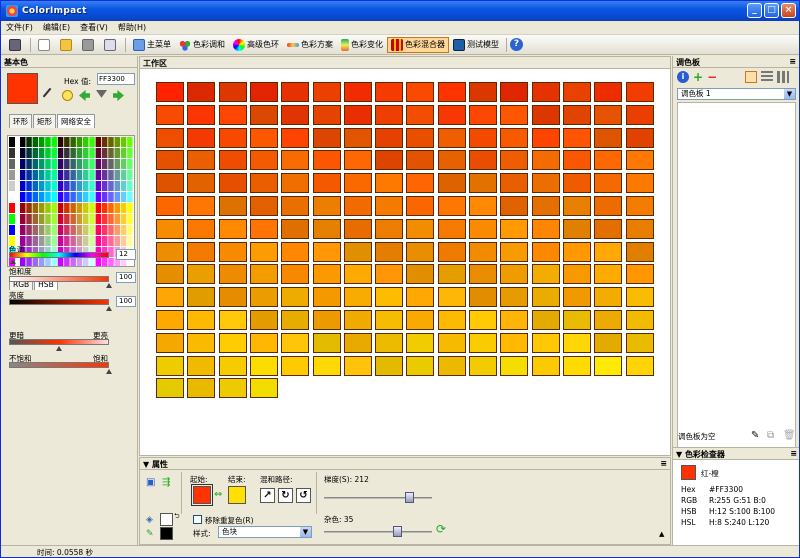 This screenshot has height=558, width=800. Describe the element at coordinates (45, 45) in the screenshot. I see `new-button` at that location.